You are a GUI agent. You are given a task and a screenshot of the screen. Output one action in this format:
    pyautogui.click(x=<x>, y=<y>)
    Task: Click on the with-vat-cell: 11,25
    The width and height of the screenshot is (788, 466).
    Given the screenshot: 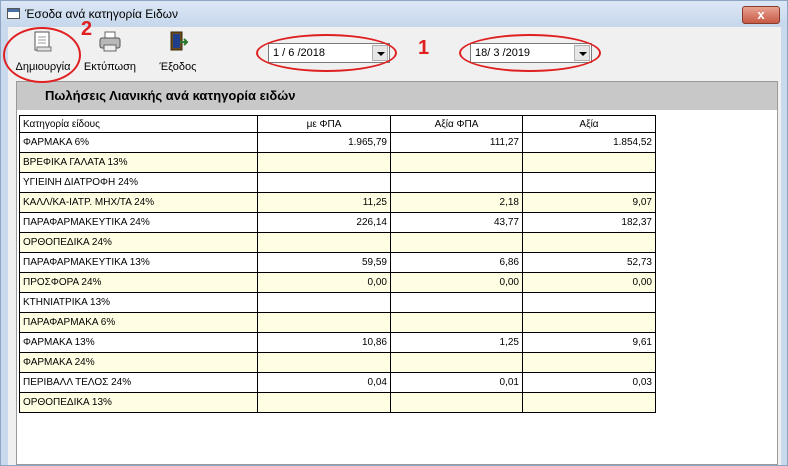 What is the action you would take?
    pyautogui.click(x=324, y=202)
    